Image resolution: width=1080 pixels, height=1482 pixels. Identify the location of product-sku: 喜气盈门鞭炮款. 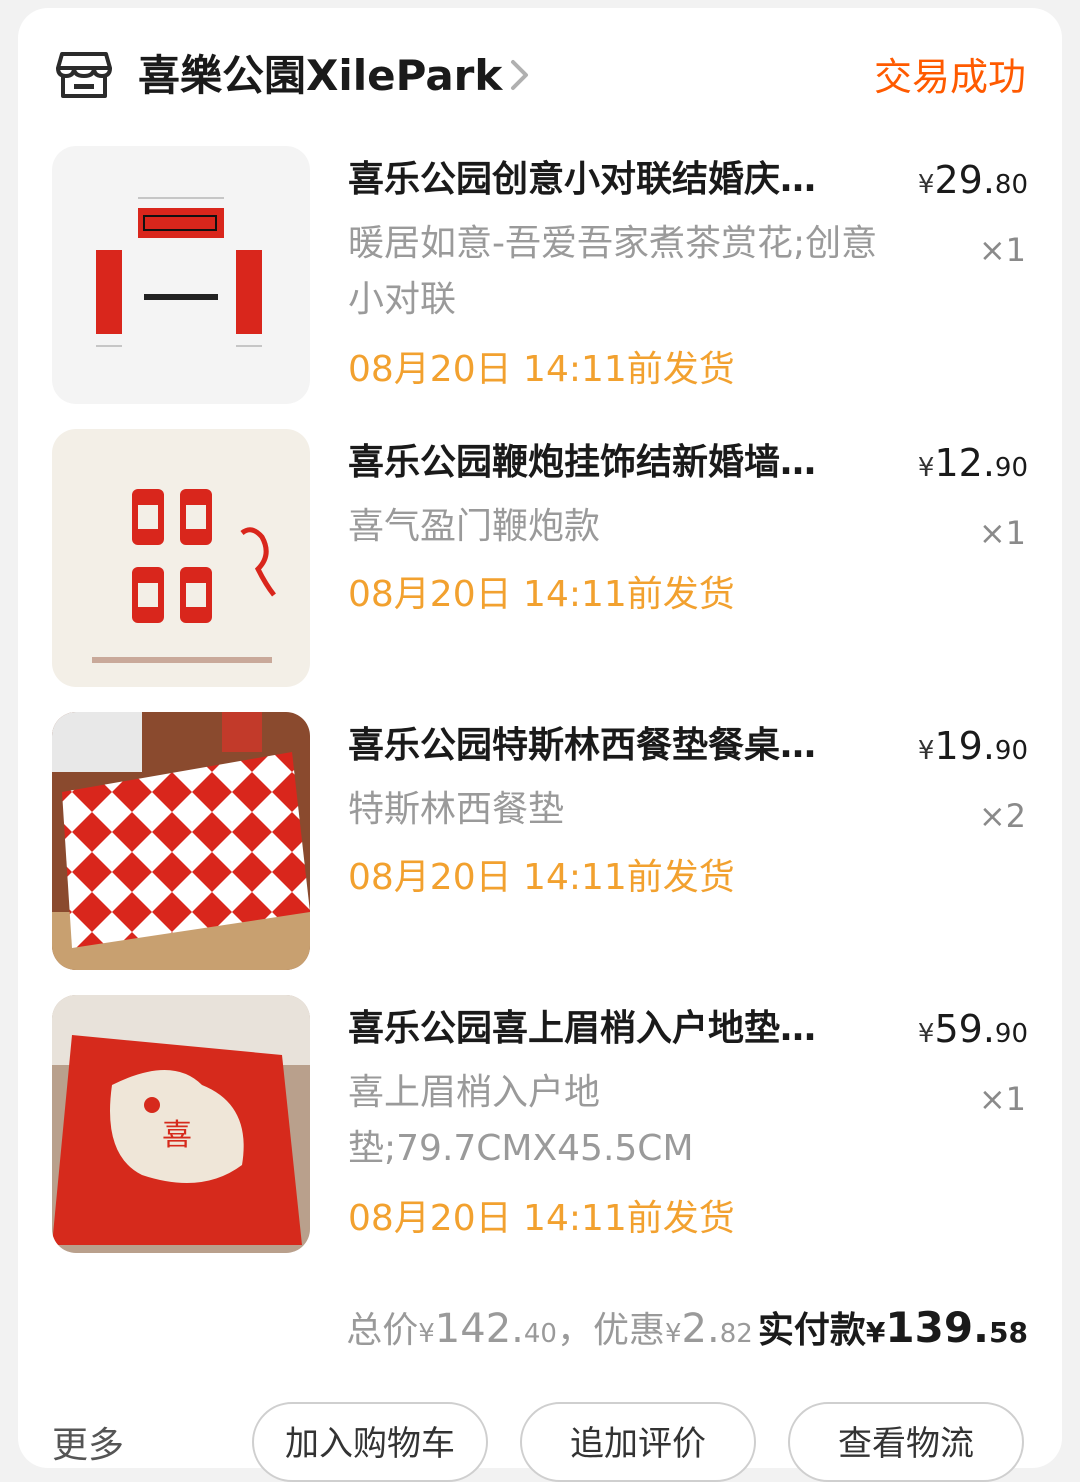
(474, 526).